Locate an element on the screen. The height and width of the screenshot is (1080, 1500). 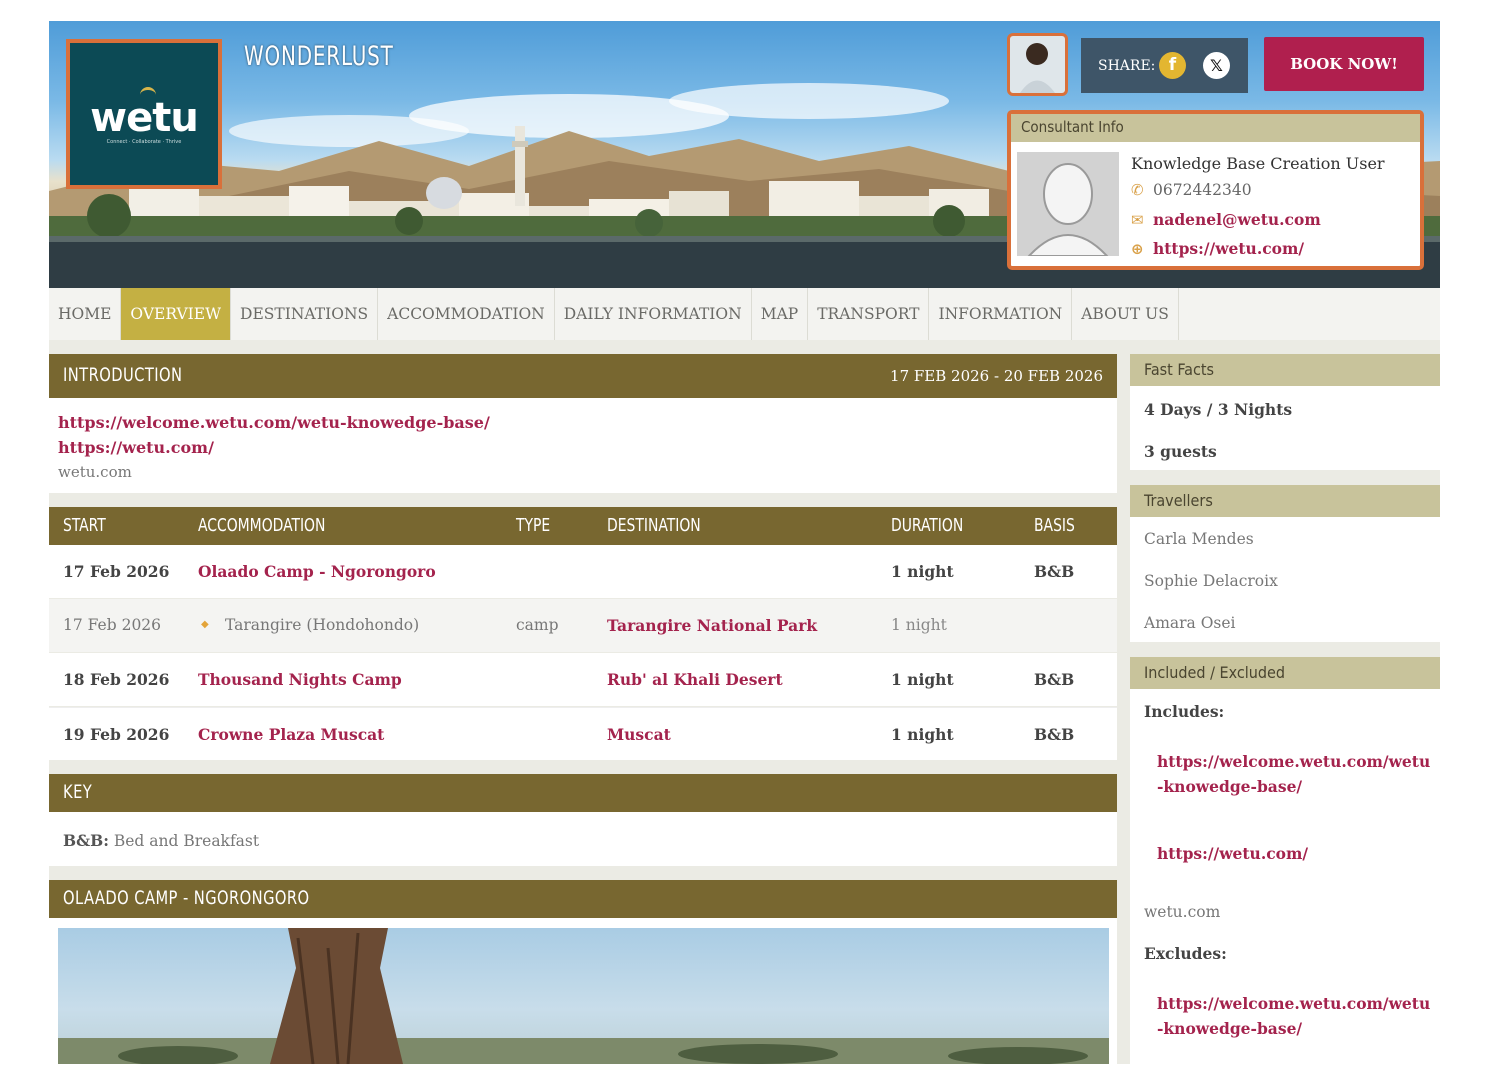
consultant-avatar-button is located at coordinates (1037, 64).